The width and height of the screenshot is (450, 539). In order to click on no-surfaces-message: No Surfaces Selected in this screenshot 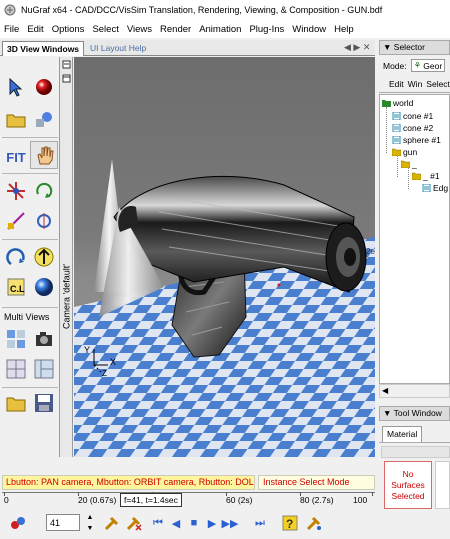, I will do `click(408, 485)`.